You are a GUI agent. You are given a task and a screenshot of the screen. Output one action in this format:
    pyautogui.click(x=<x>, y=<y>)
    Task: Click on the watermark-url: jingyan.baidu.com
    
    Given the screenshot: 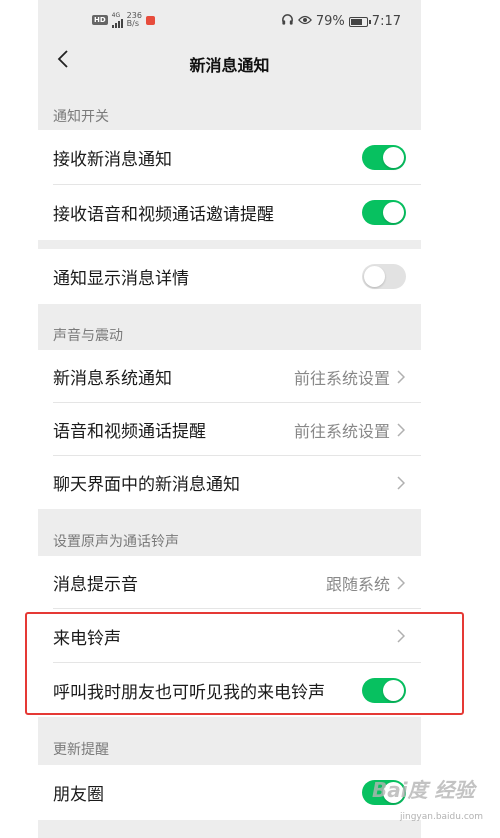 What is the action you would take?
    pyautogui.click(x=442, y=817)
    